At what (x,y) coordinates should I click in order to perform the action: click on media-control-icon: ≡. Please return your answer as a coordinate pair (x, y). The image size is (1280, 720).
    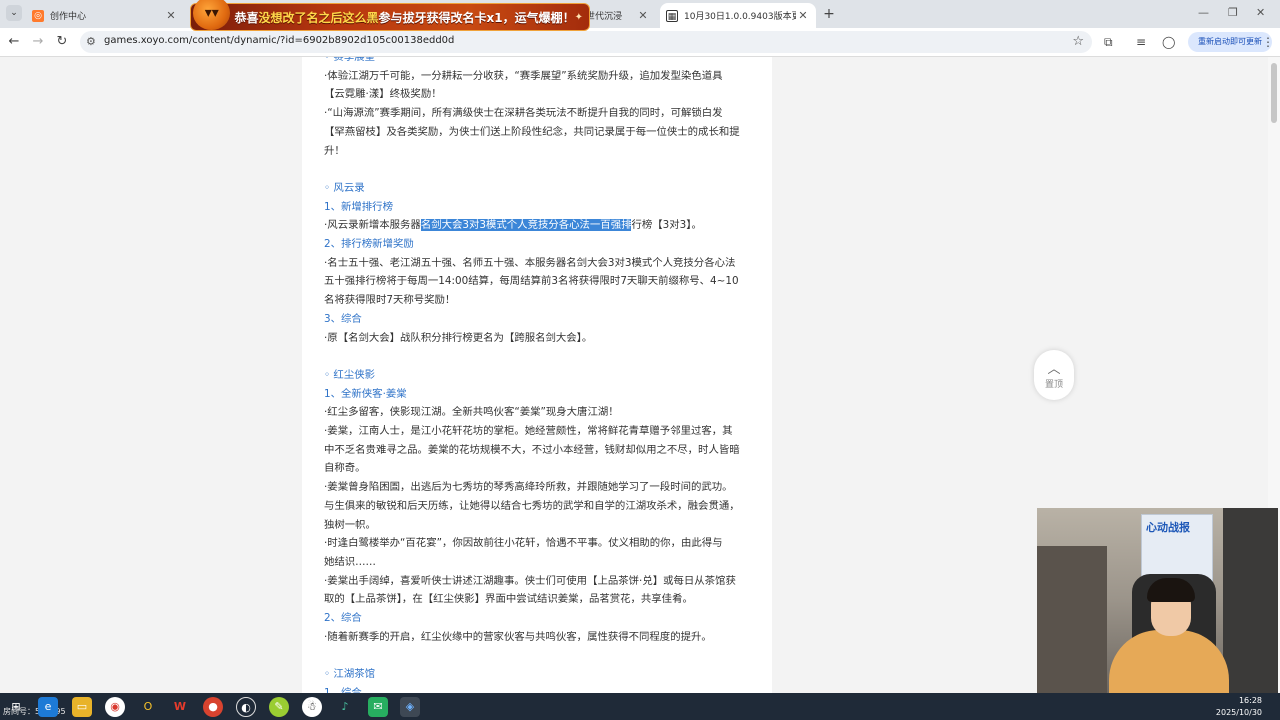
    Looking at the image, I should click on (1141, 42).